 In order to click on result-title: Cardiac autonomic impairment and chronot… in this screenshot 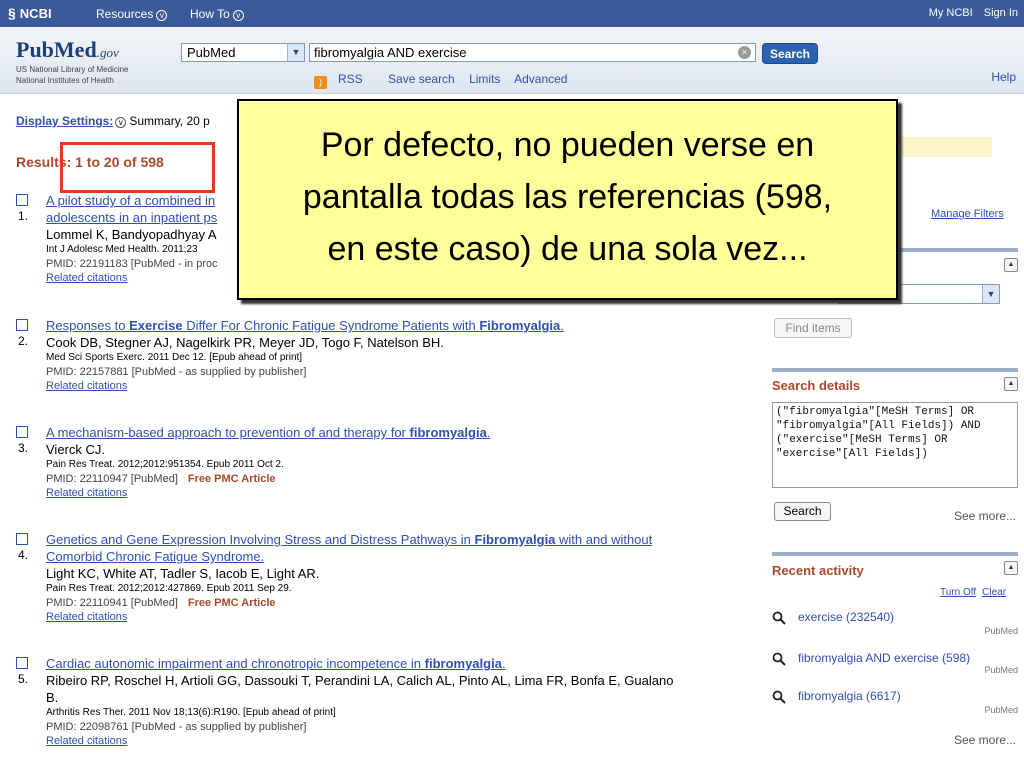, I will do `click(396, 663)`.